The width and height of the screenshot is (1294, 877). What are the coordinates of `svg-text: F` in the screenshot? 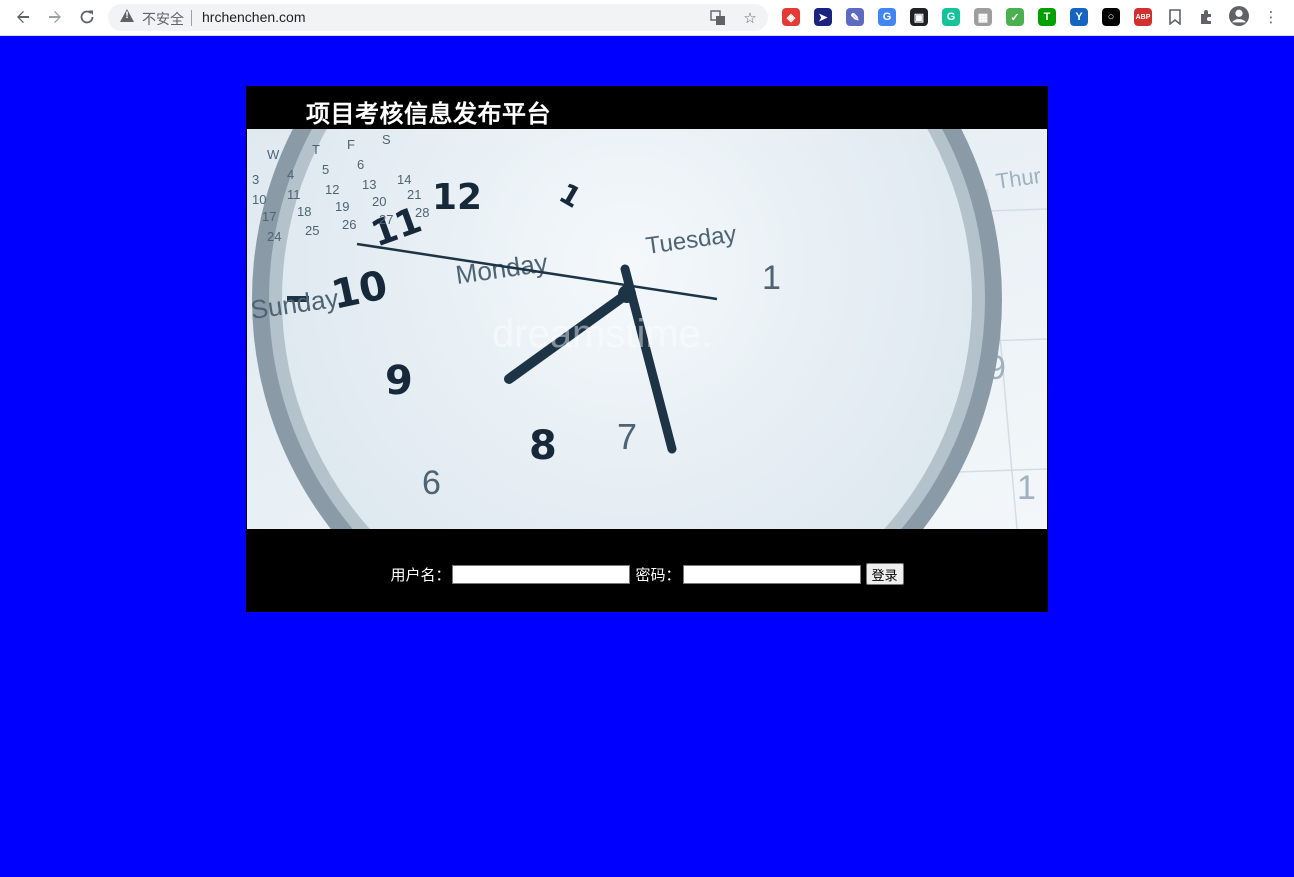 It's located at (351, 144).